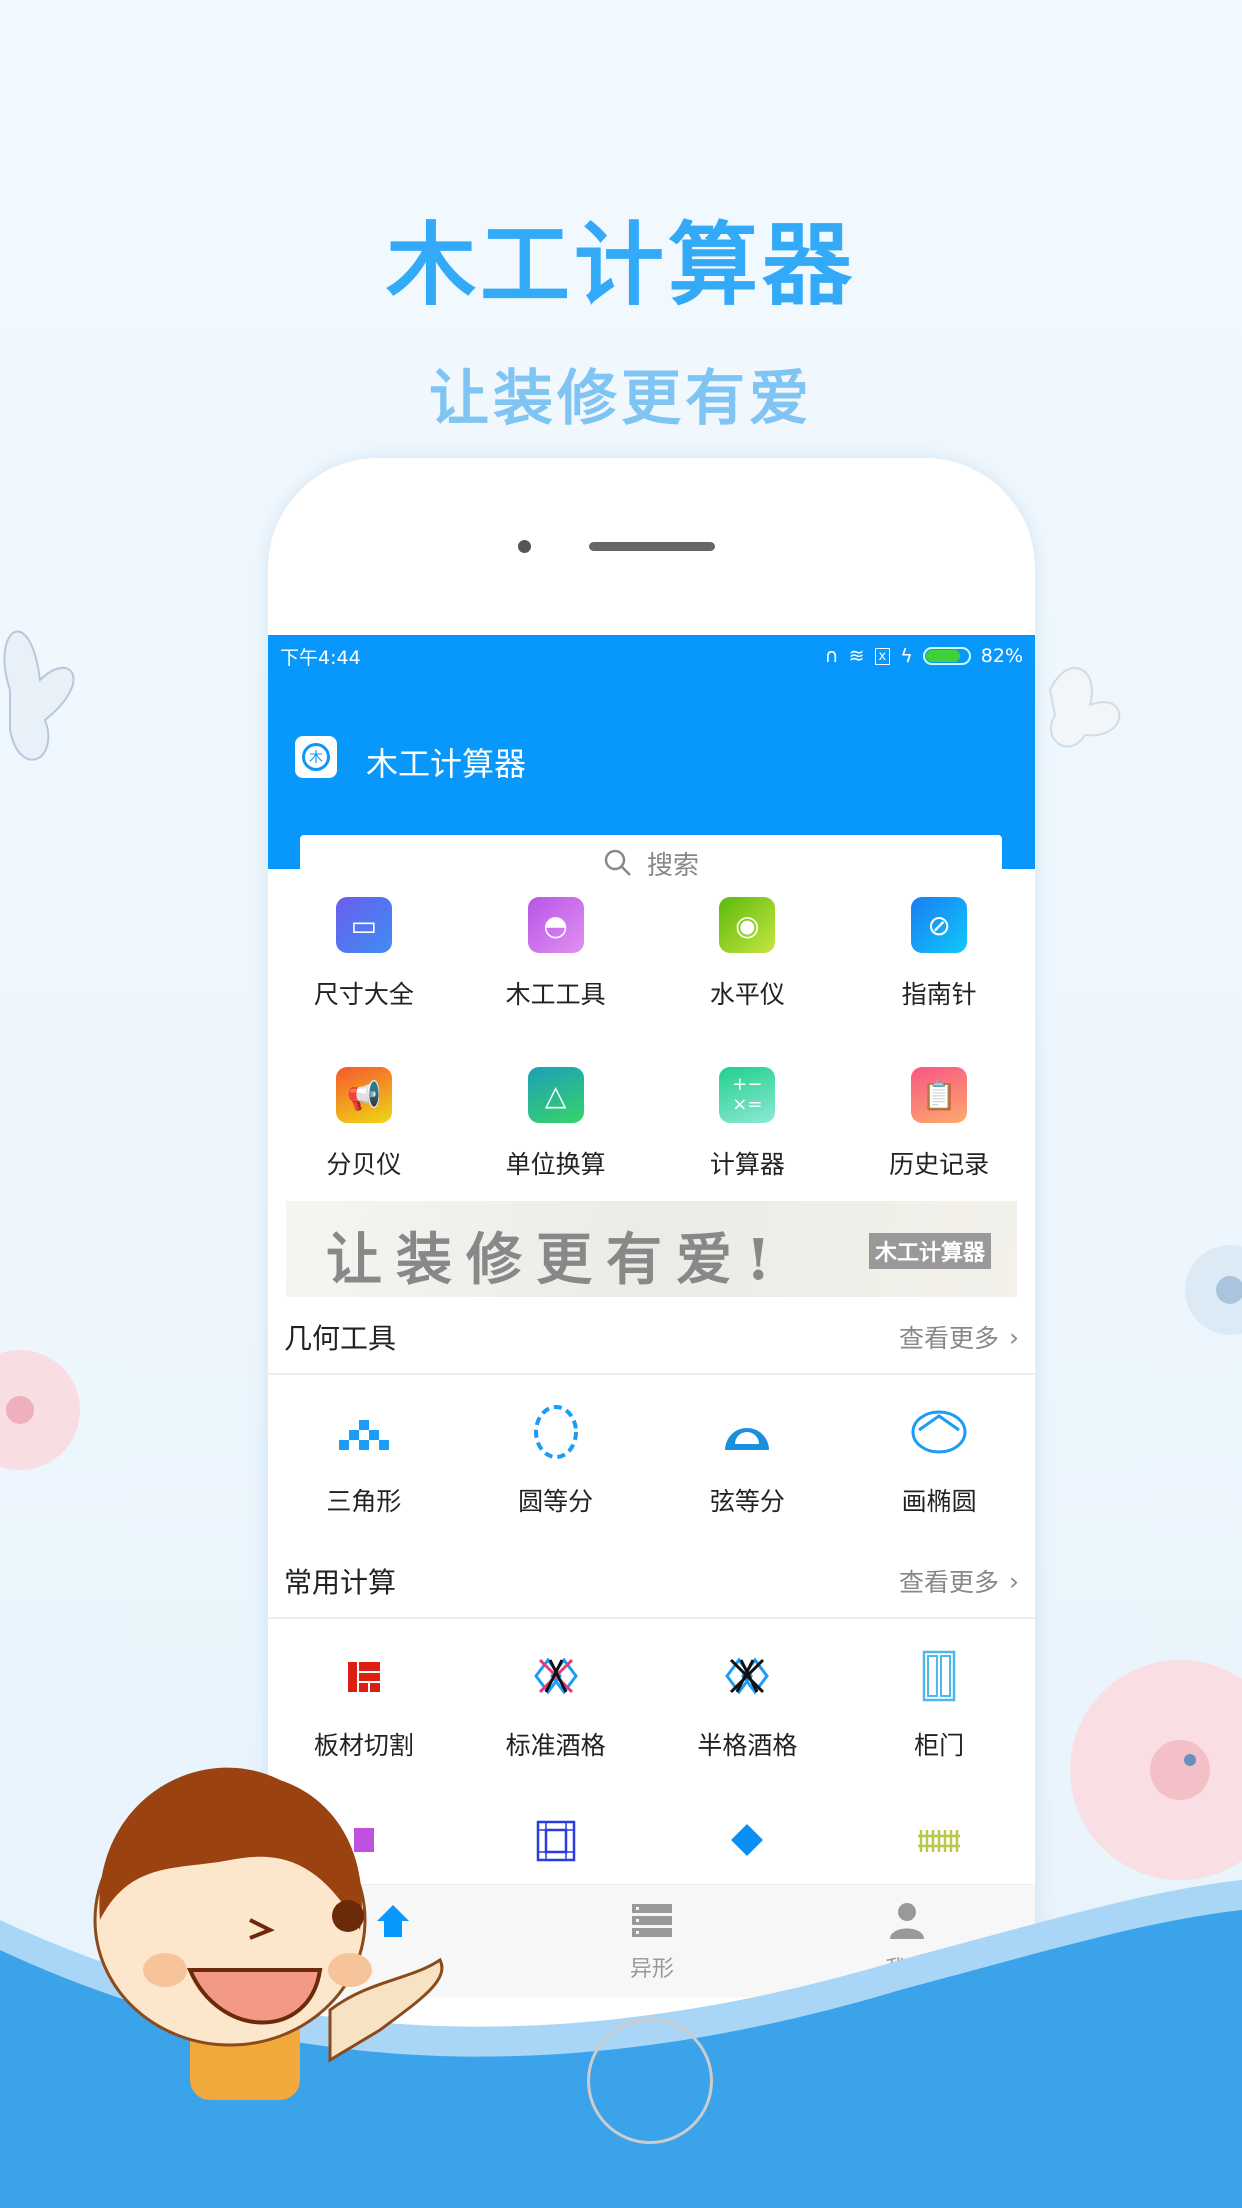 The width and height of the screenshot is (1242, 2208). What do you see at coordinates (446, 764) in the screenshot?
I see `app-title: 木工计算器` at bounding box center [446, 764].